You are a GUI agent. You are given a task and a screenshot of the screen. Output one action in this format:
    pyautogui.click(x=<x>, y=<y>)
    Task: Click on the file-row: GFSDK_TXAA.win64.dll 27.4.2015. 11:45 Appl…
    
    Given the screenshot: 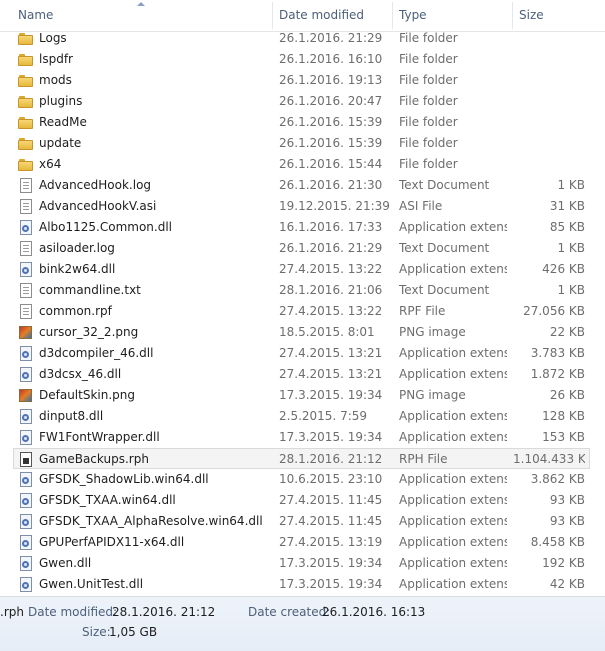 What is the action you would take?
    pyautogui.click(x=302, y=500)
    